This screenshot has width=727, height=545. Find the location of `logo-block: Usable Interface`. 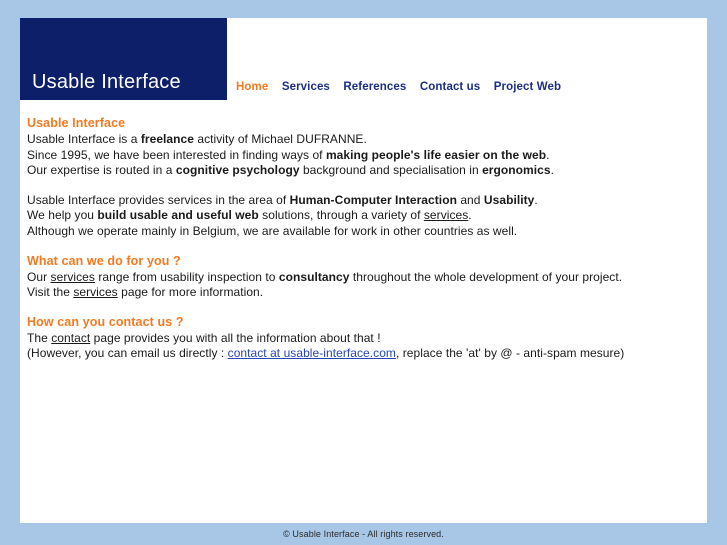

logo-block: Usable Interface is located at coordinates (123, 59).